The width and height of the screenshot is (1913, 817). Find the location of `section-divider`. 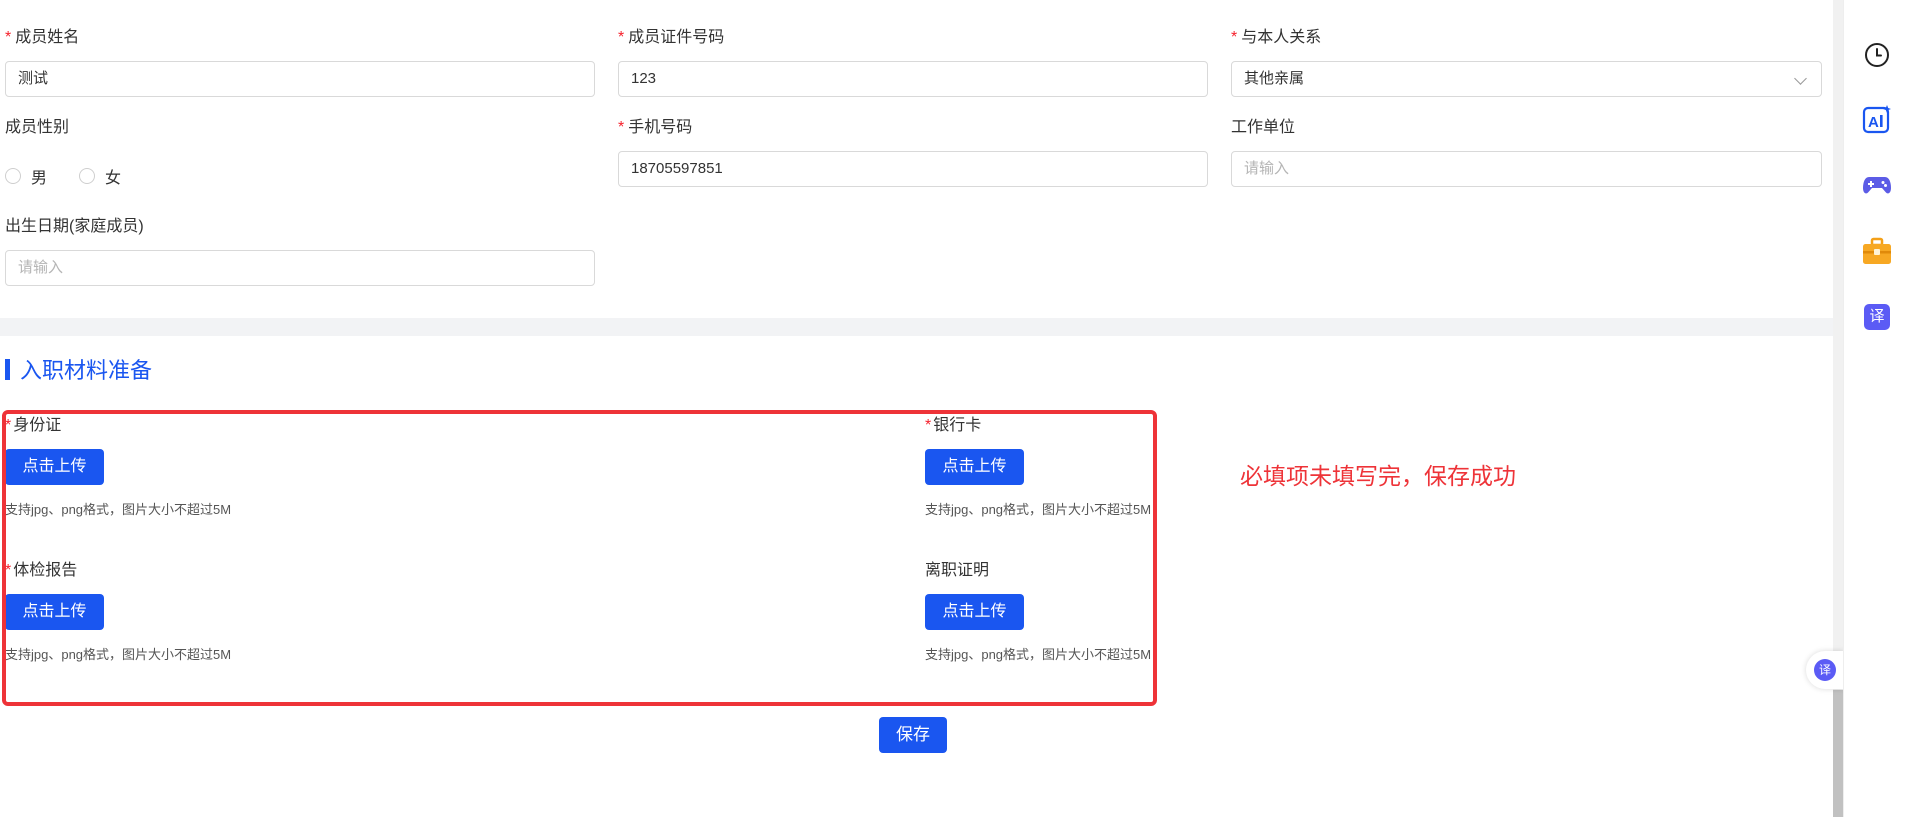

section-divider is located at coordinates (916, 327).